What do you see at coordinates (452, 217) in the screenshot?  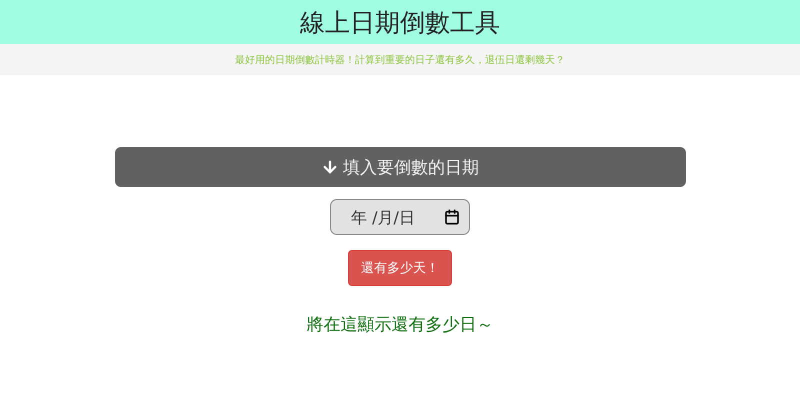 I see `calendar-icon` at bounding box center [452, 217].